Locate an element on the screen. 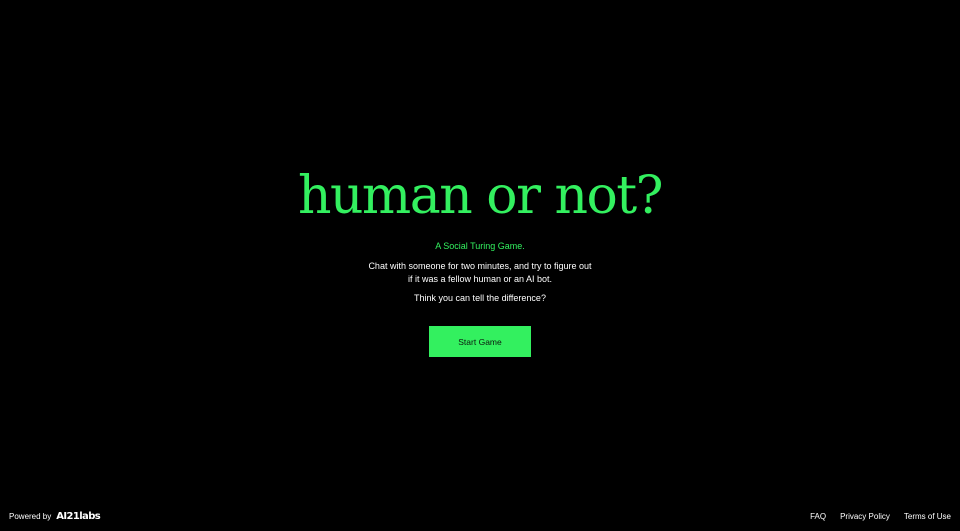  footer-nav: FAQ Privacy Policy Terms of Use is located at coordinates (873, 516).